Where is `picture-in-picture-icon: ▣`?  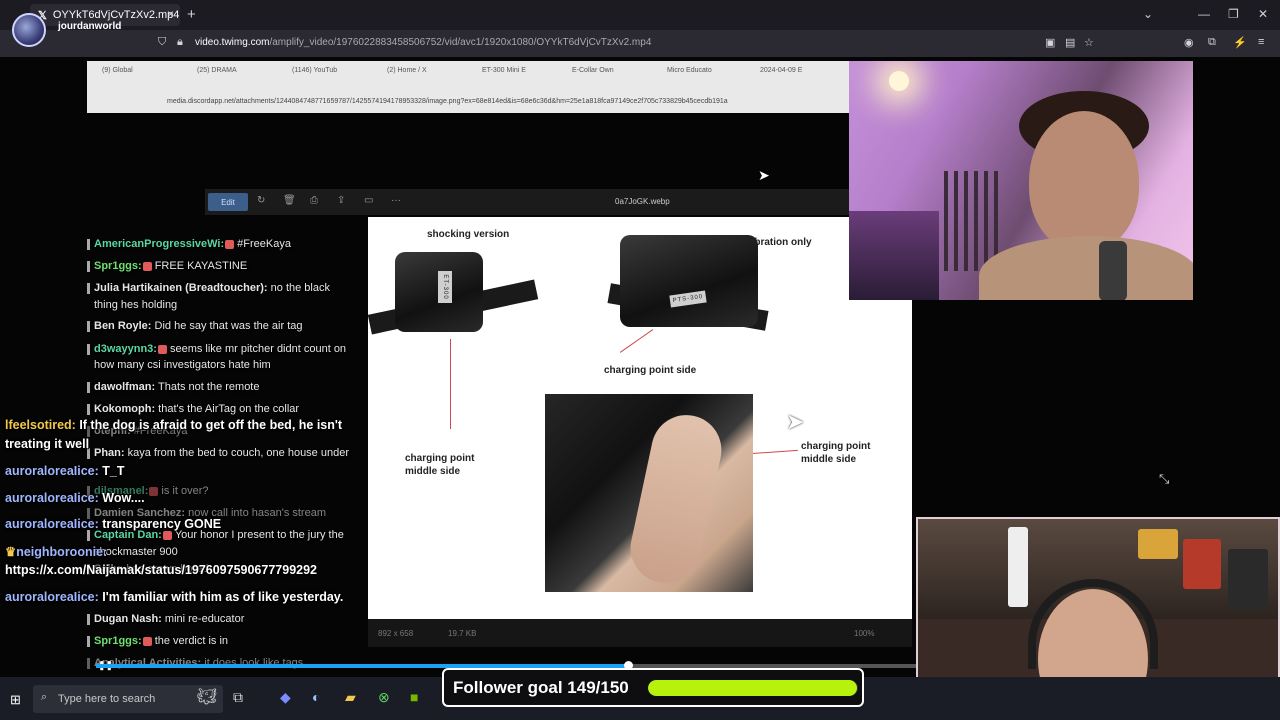 picture-in-picture-icon: ▣ is located at coordinates (1050, 42).